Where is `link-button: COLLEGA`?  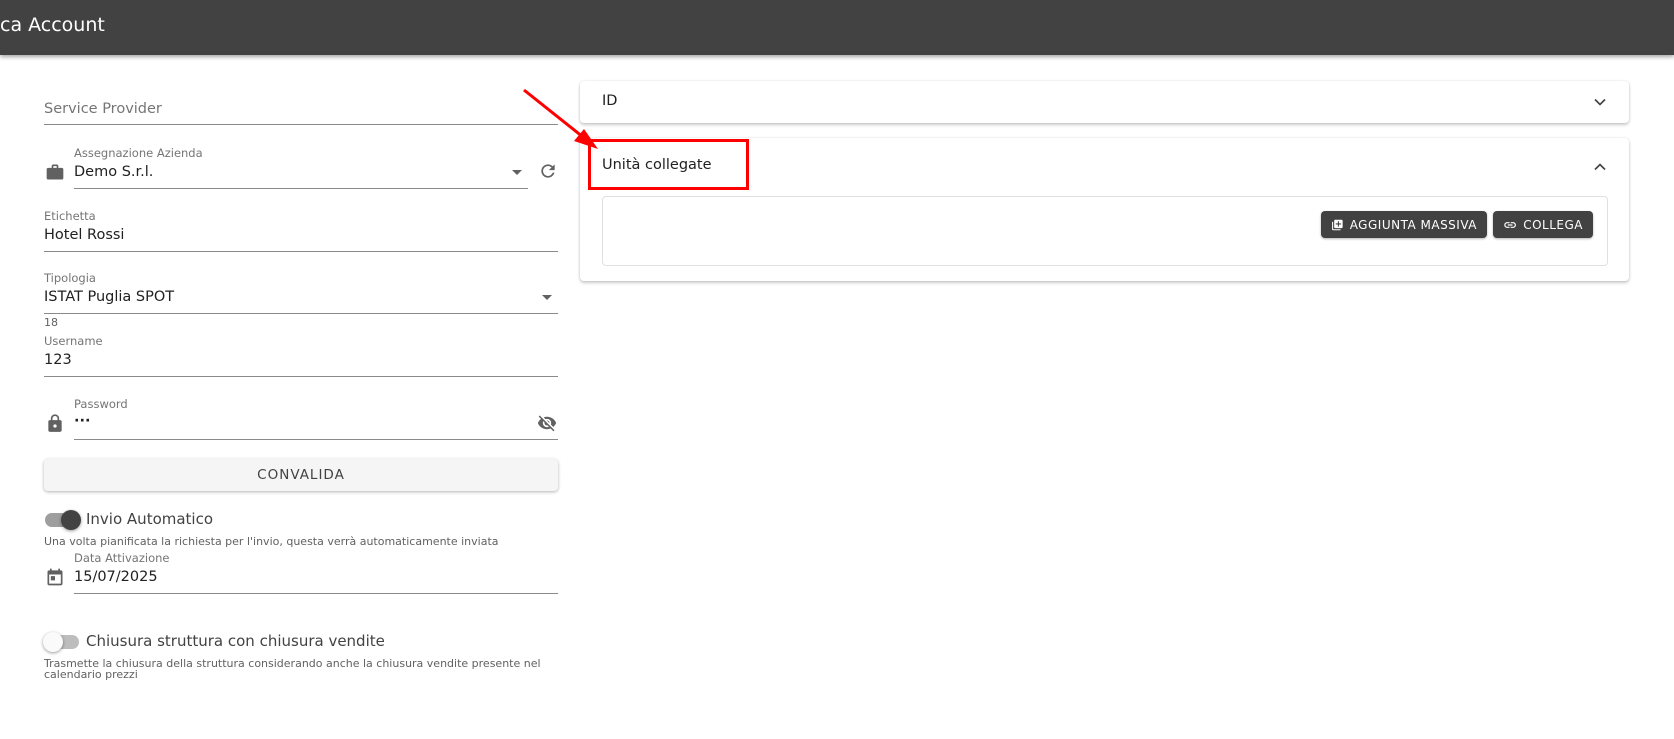 link-button: COLLEGA is located at coordinates (1543, 224).